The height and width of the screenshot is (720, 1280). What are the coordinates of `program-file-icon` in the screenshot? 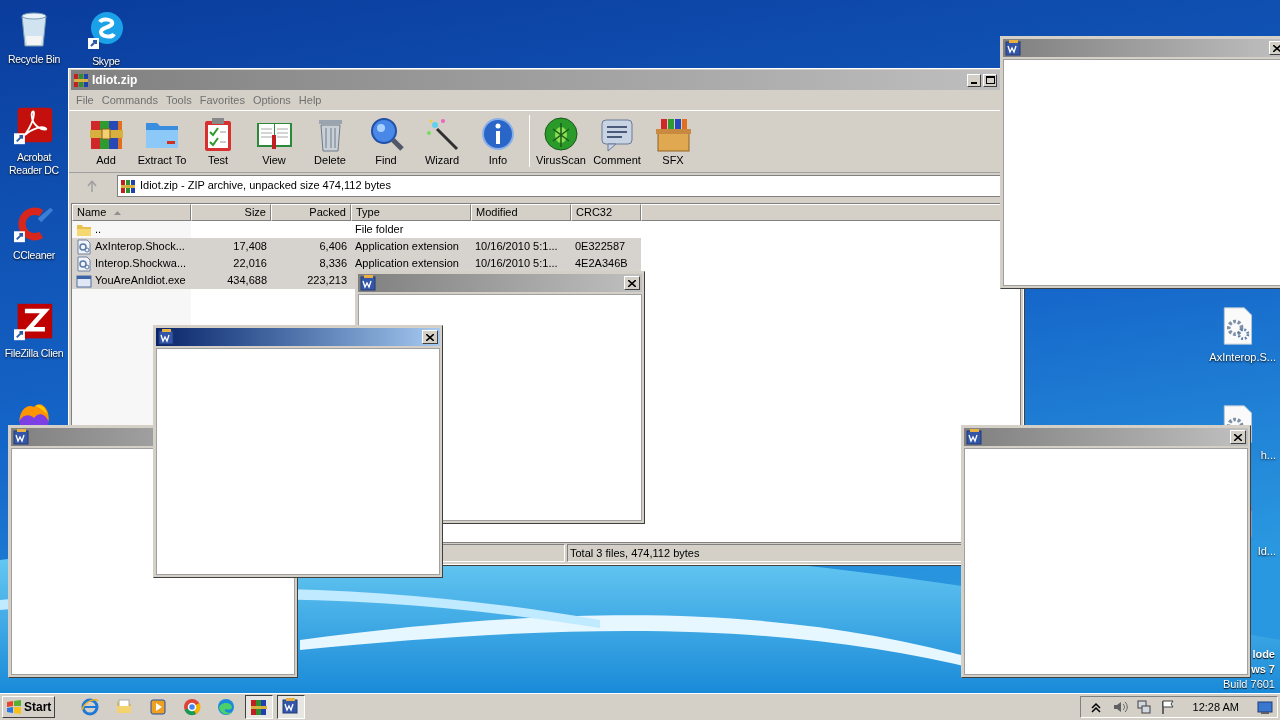 It's located at (84, 280).